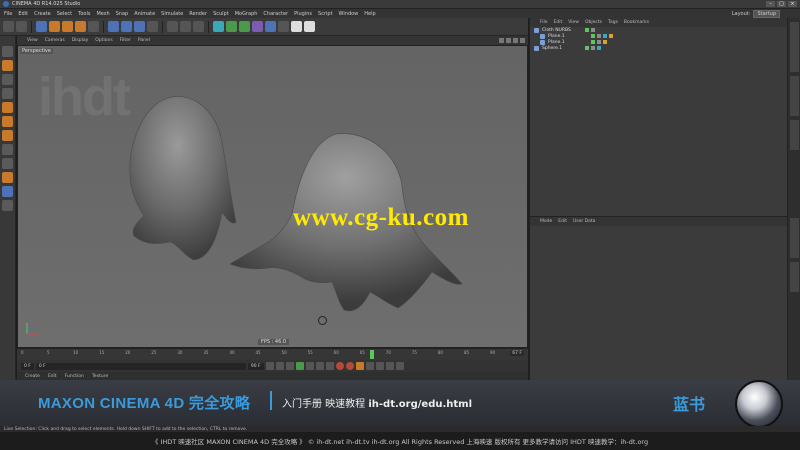 This screenshot has width=800, height=450. What do you see at coordinates (766, 13) in the screenshot?
I see `layout-dropdown: Startup` at bounding box center [766, 13].